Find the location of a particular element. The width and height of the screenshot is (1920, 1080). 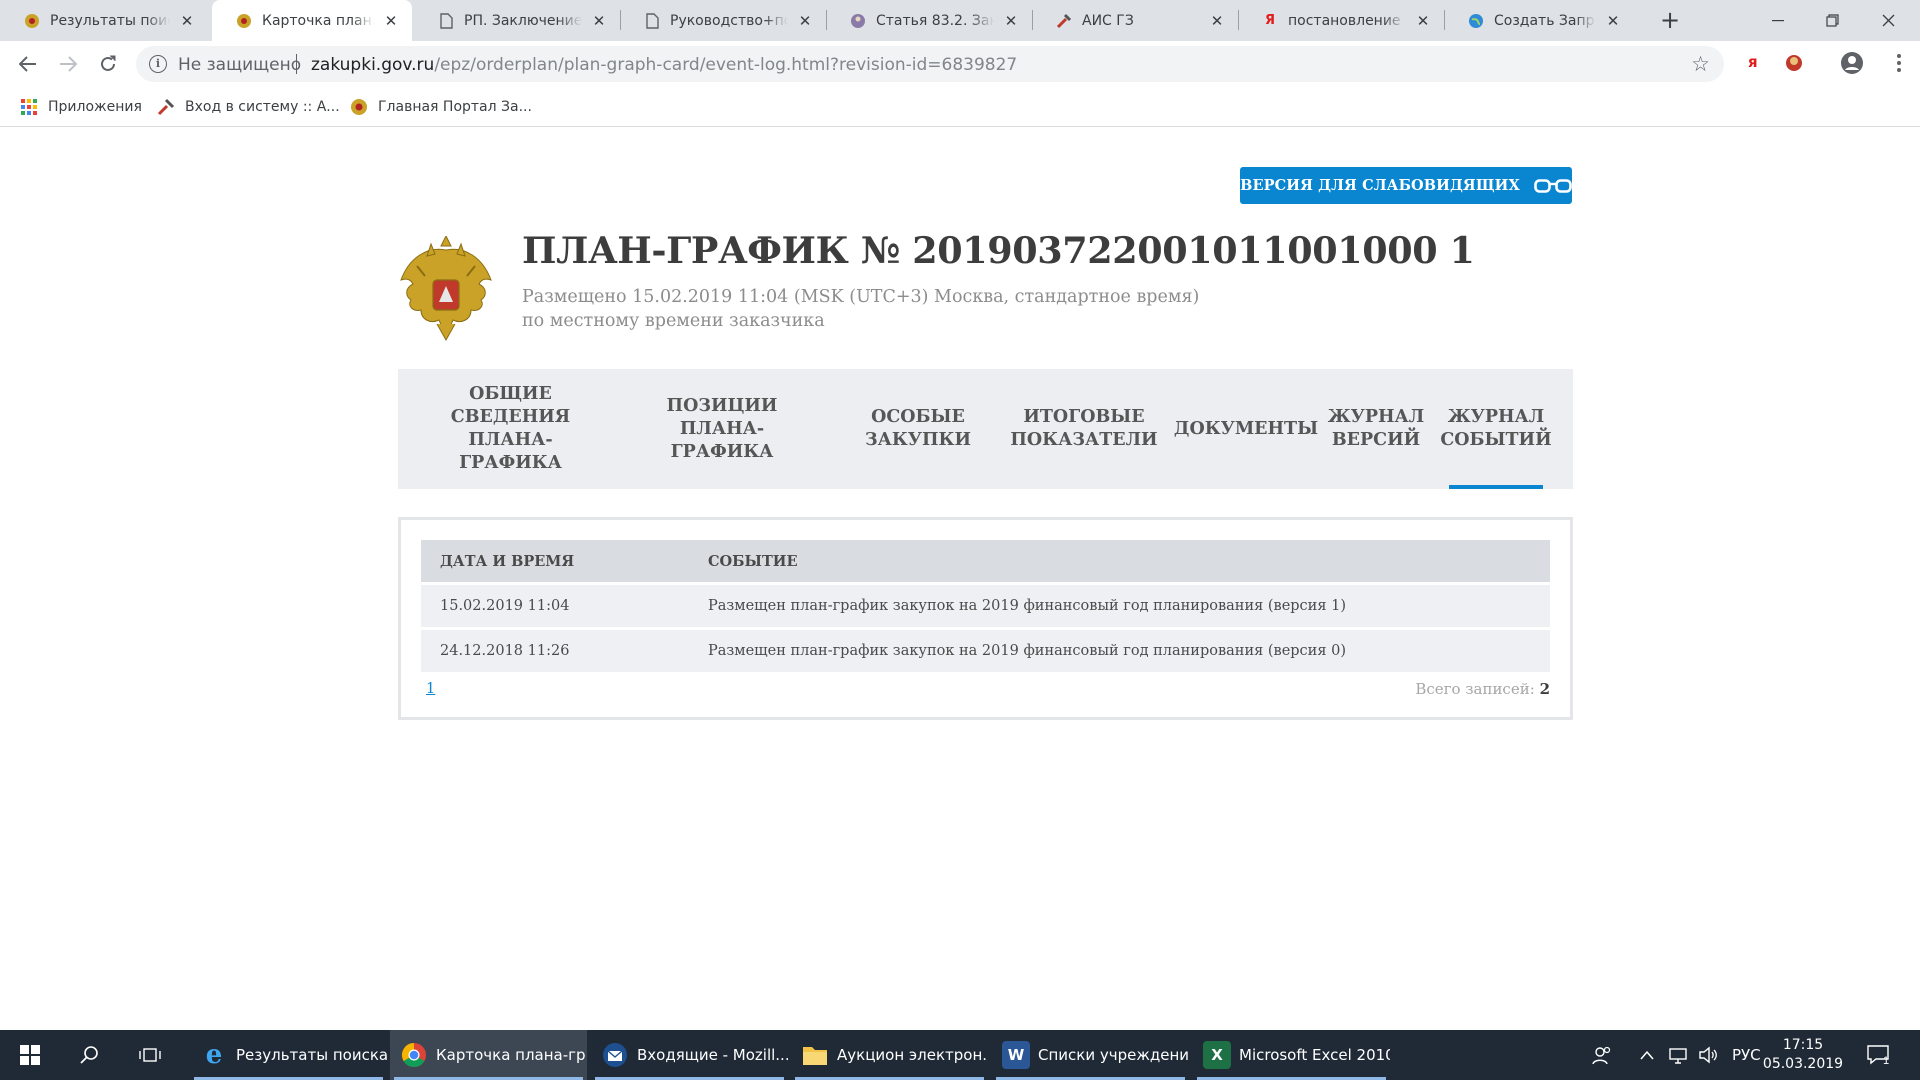

tab-documents: ДОКУМЕНТЫ is located at coordinates (1246, 429).